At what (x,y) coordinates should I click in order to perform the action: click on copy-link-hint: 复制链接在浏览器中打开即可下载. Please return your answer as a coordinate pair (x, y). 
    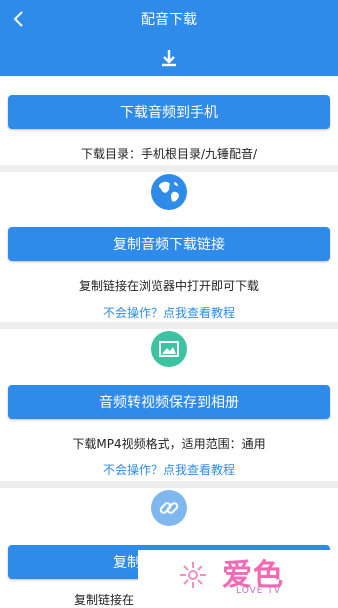
    Looking at the image, I should click on (168, 286).